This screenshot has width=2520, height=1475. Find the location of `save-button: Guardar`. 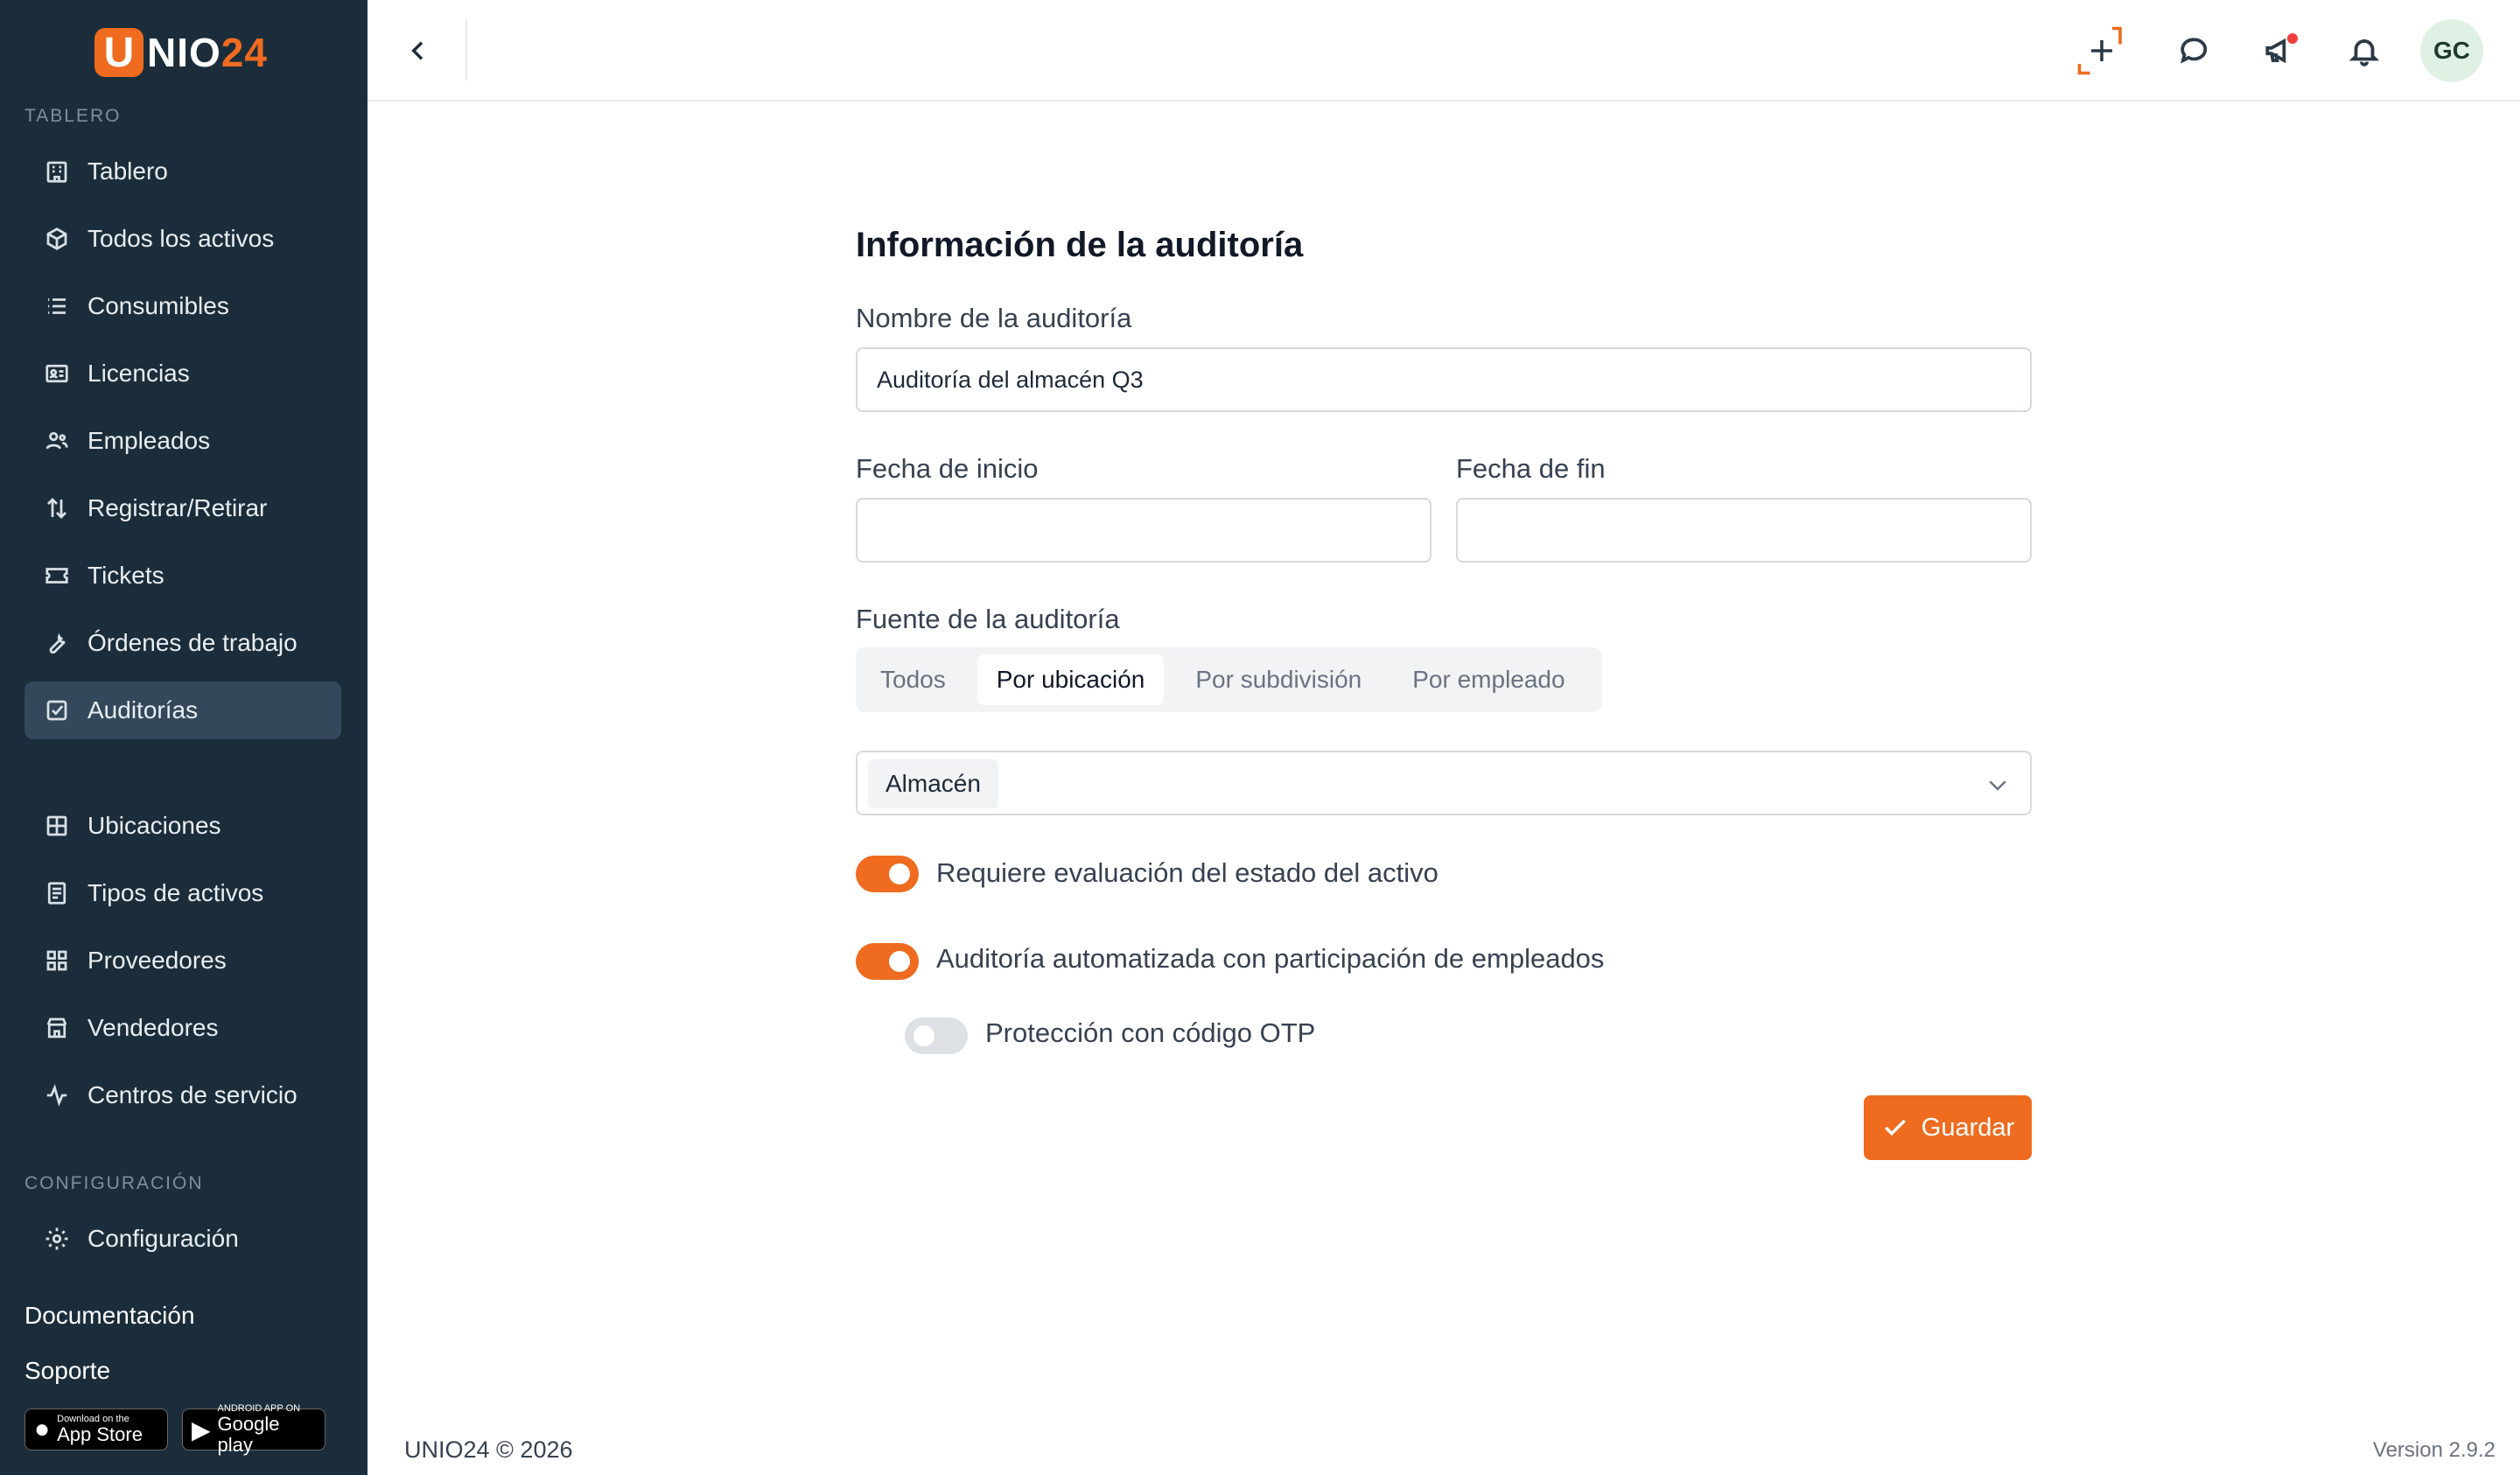

save-button: Guardar is located at coordinates (1948, 1127).